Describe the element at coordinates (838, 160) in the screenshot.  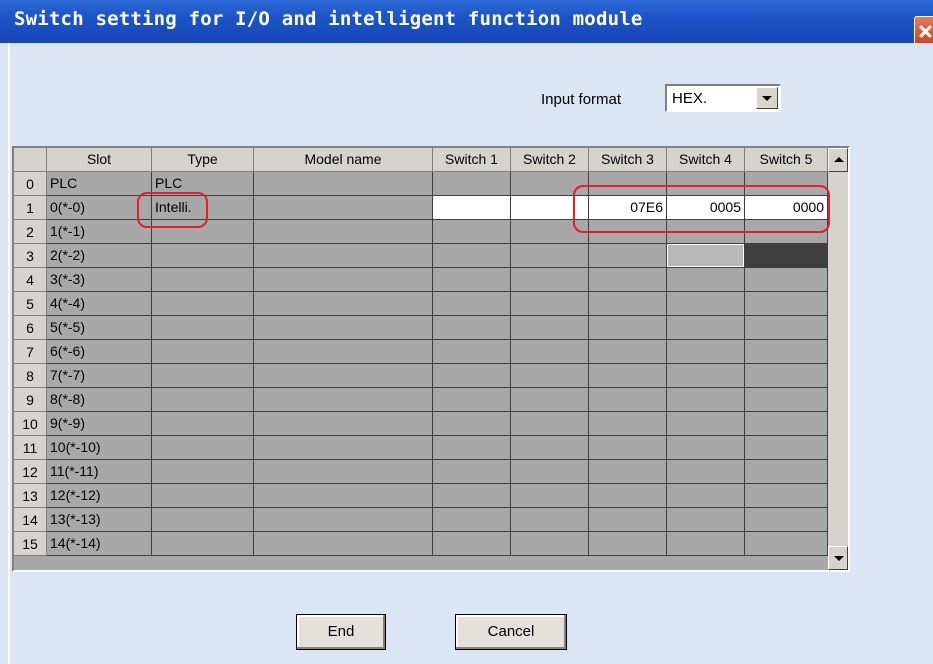
I see `scroll-up-icon` at that location.